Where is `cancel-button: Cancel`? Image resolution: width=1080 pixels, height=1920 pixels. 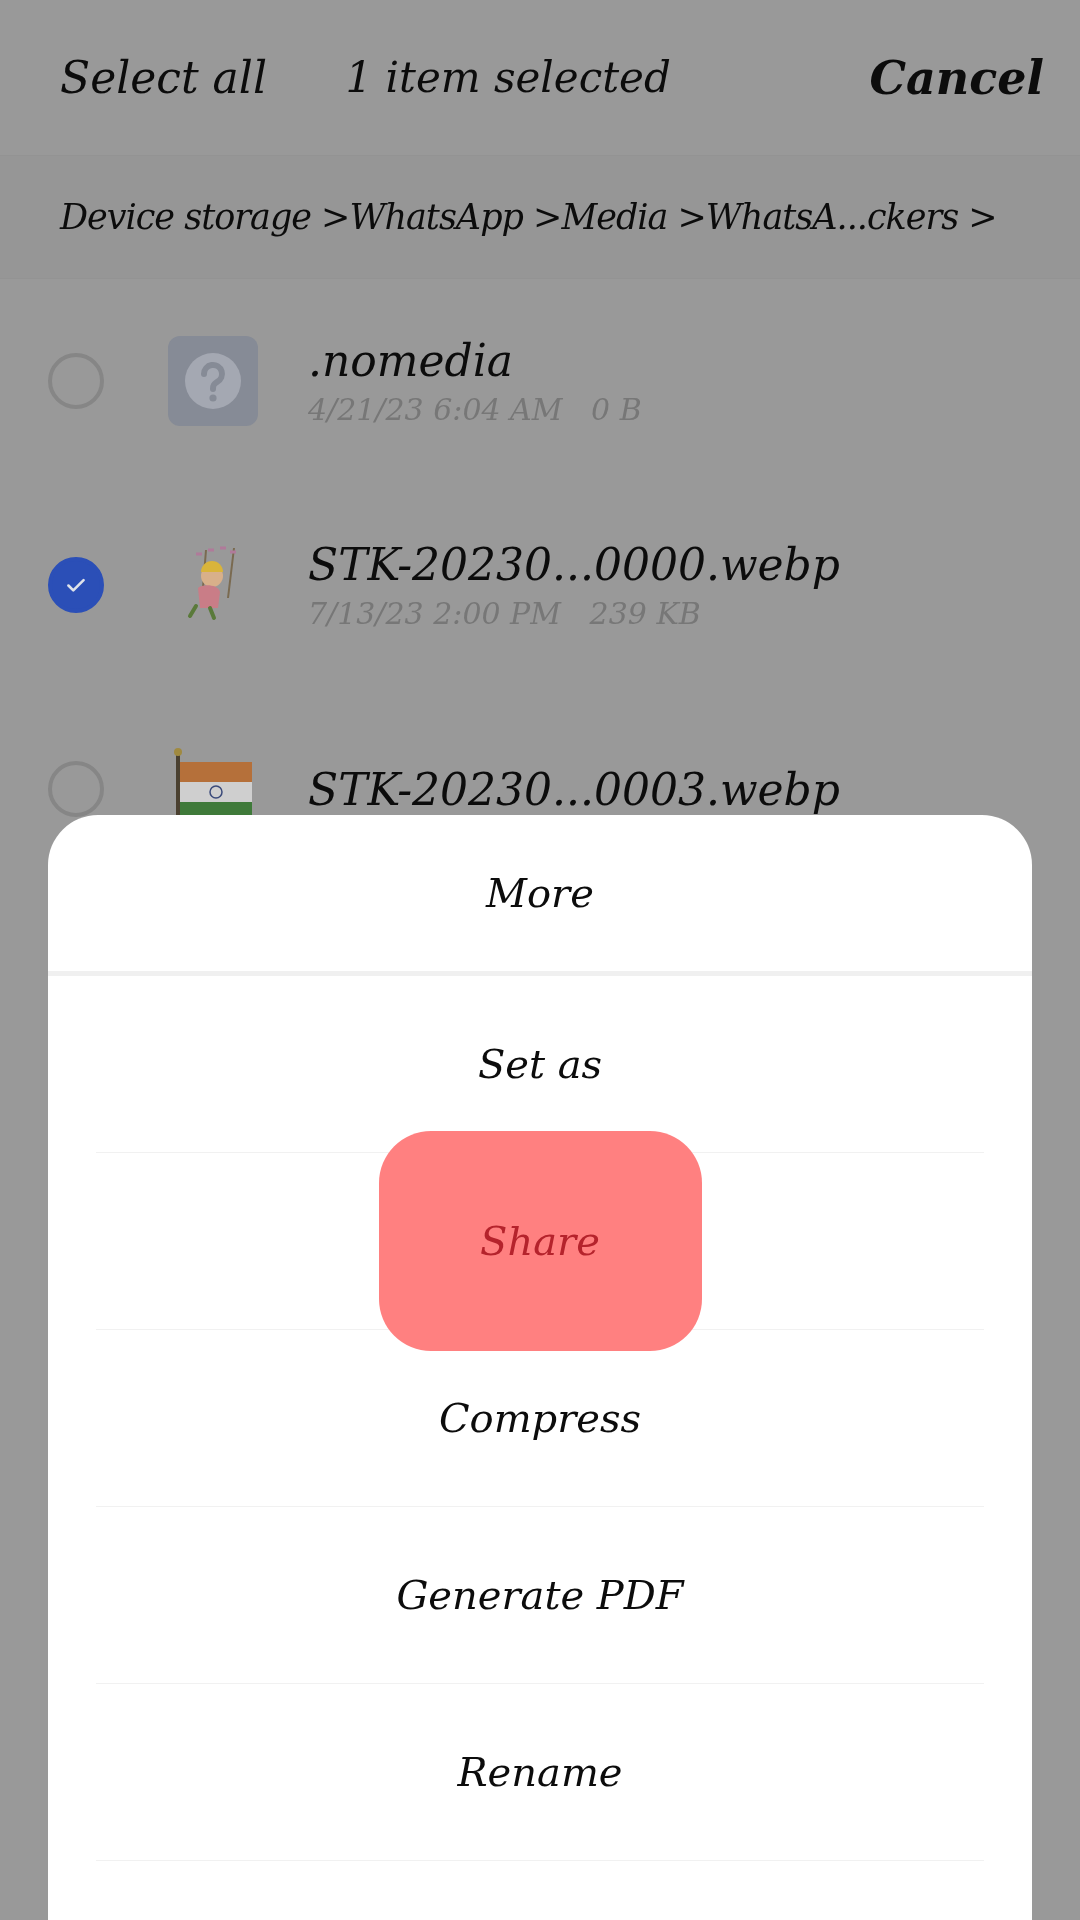
cancel-button: Cancel is located at coordinates (956, 77).